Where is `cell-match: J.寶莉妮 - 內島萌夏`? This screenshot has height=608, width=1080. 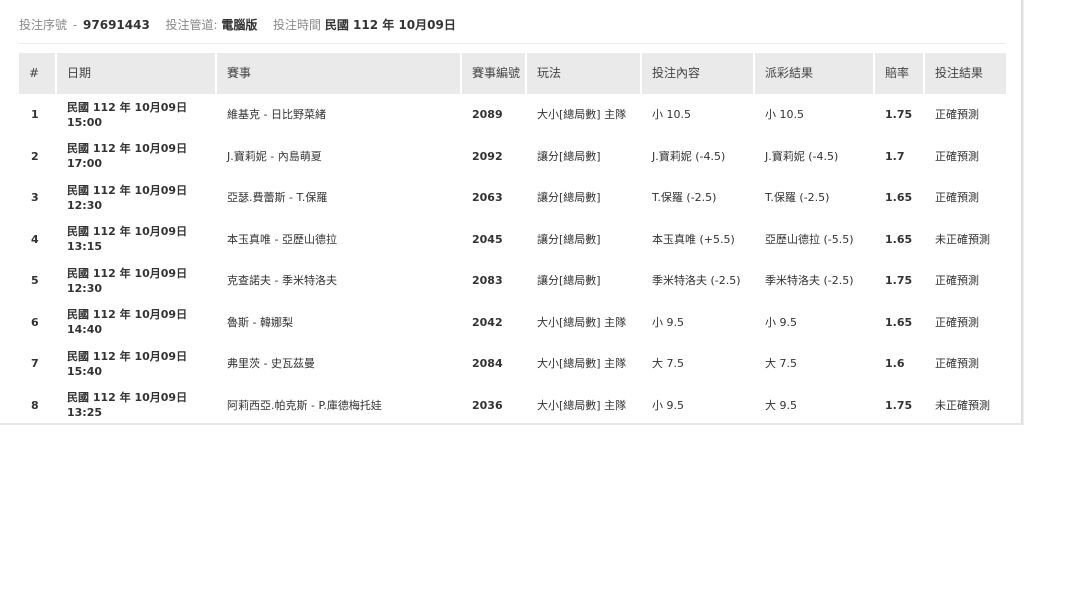 cell-match: J.寶莉妮 - 內島萌夏 is located at coordinates (274, 156).